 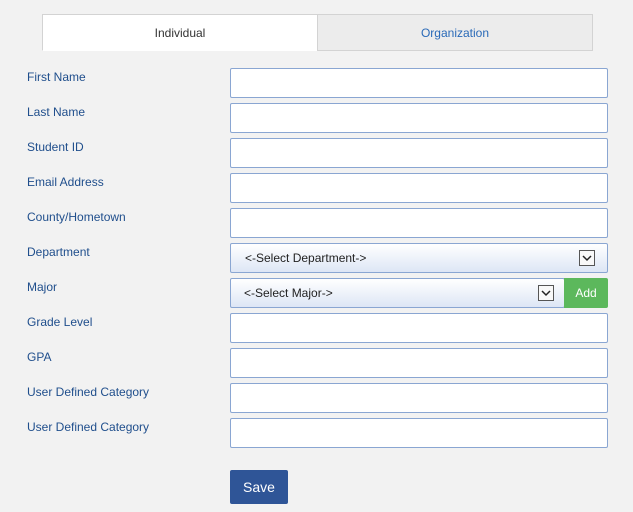 I want to click on student-id-label: Student ID, so click(x=55, y=147).